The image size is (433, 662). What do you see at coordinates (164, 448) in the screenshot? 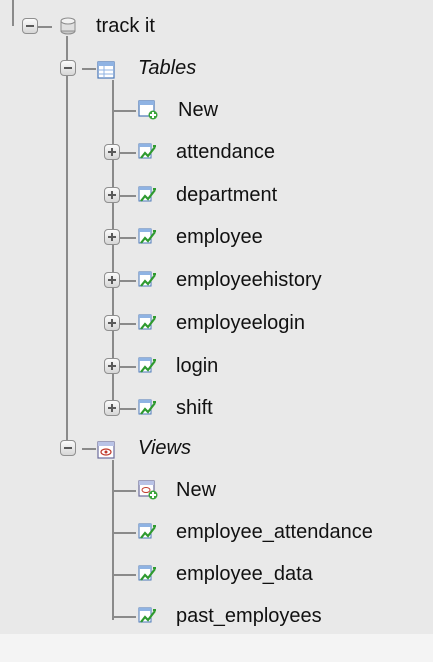
I see `views-group-label: Views` at bounding box center [164, 448].